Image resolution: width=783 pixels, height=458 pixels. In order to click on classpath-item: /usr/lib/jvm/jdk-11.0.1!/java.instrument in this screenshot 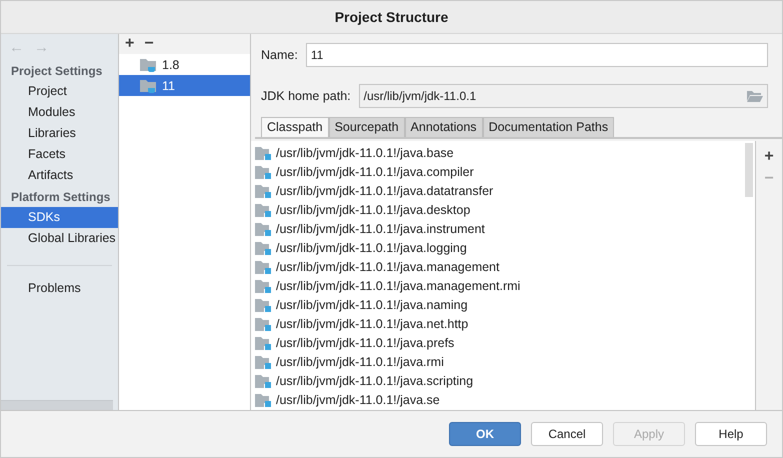, I will do `click(503, 228)`.